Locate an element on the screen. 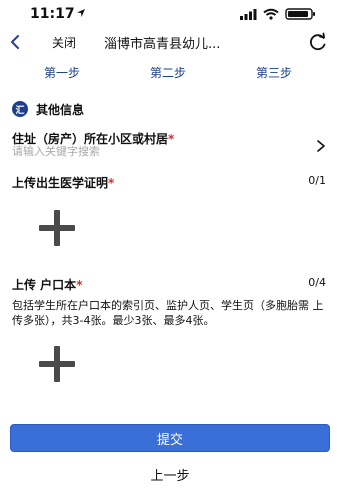  add-hukou-button is located at coordinates (57, 364).